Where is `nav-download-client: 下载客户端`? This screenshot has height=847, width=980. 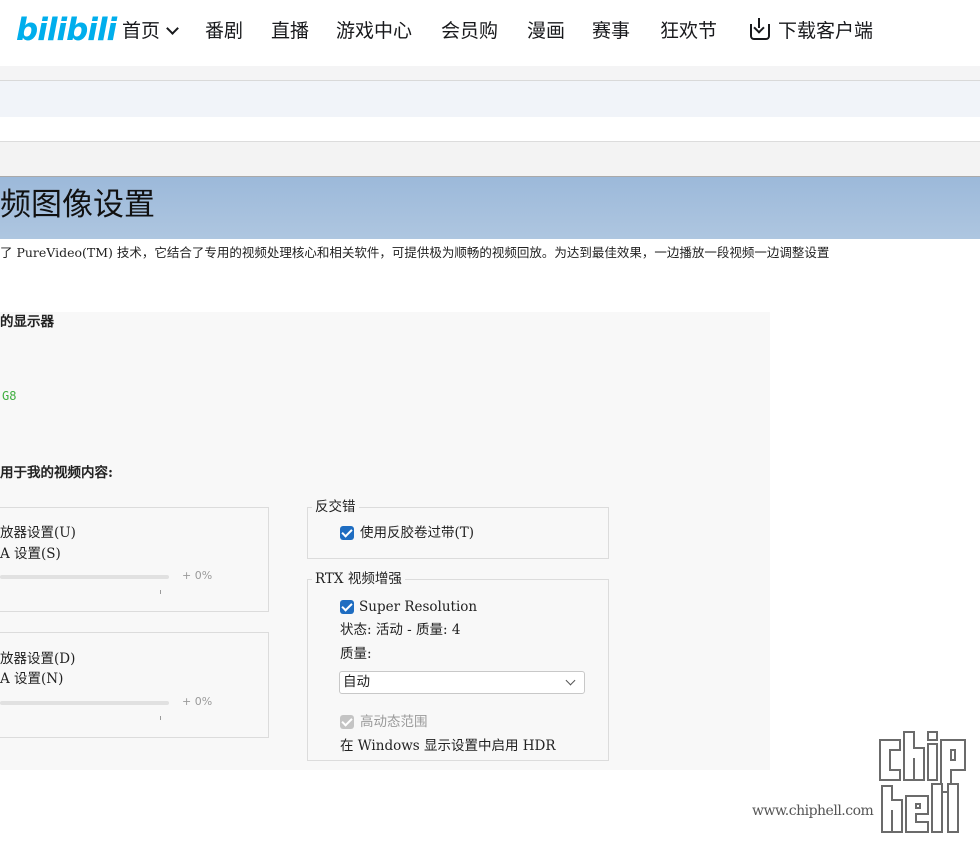
nav-download-client: 下载客户端 is located at coordinates (811, 31).